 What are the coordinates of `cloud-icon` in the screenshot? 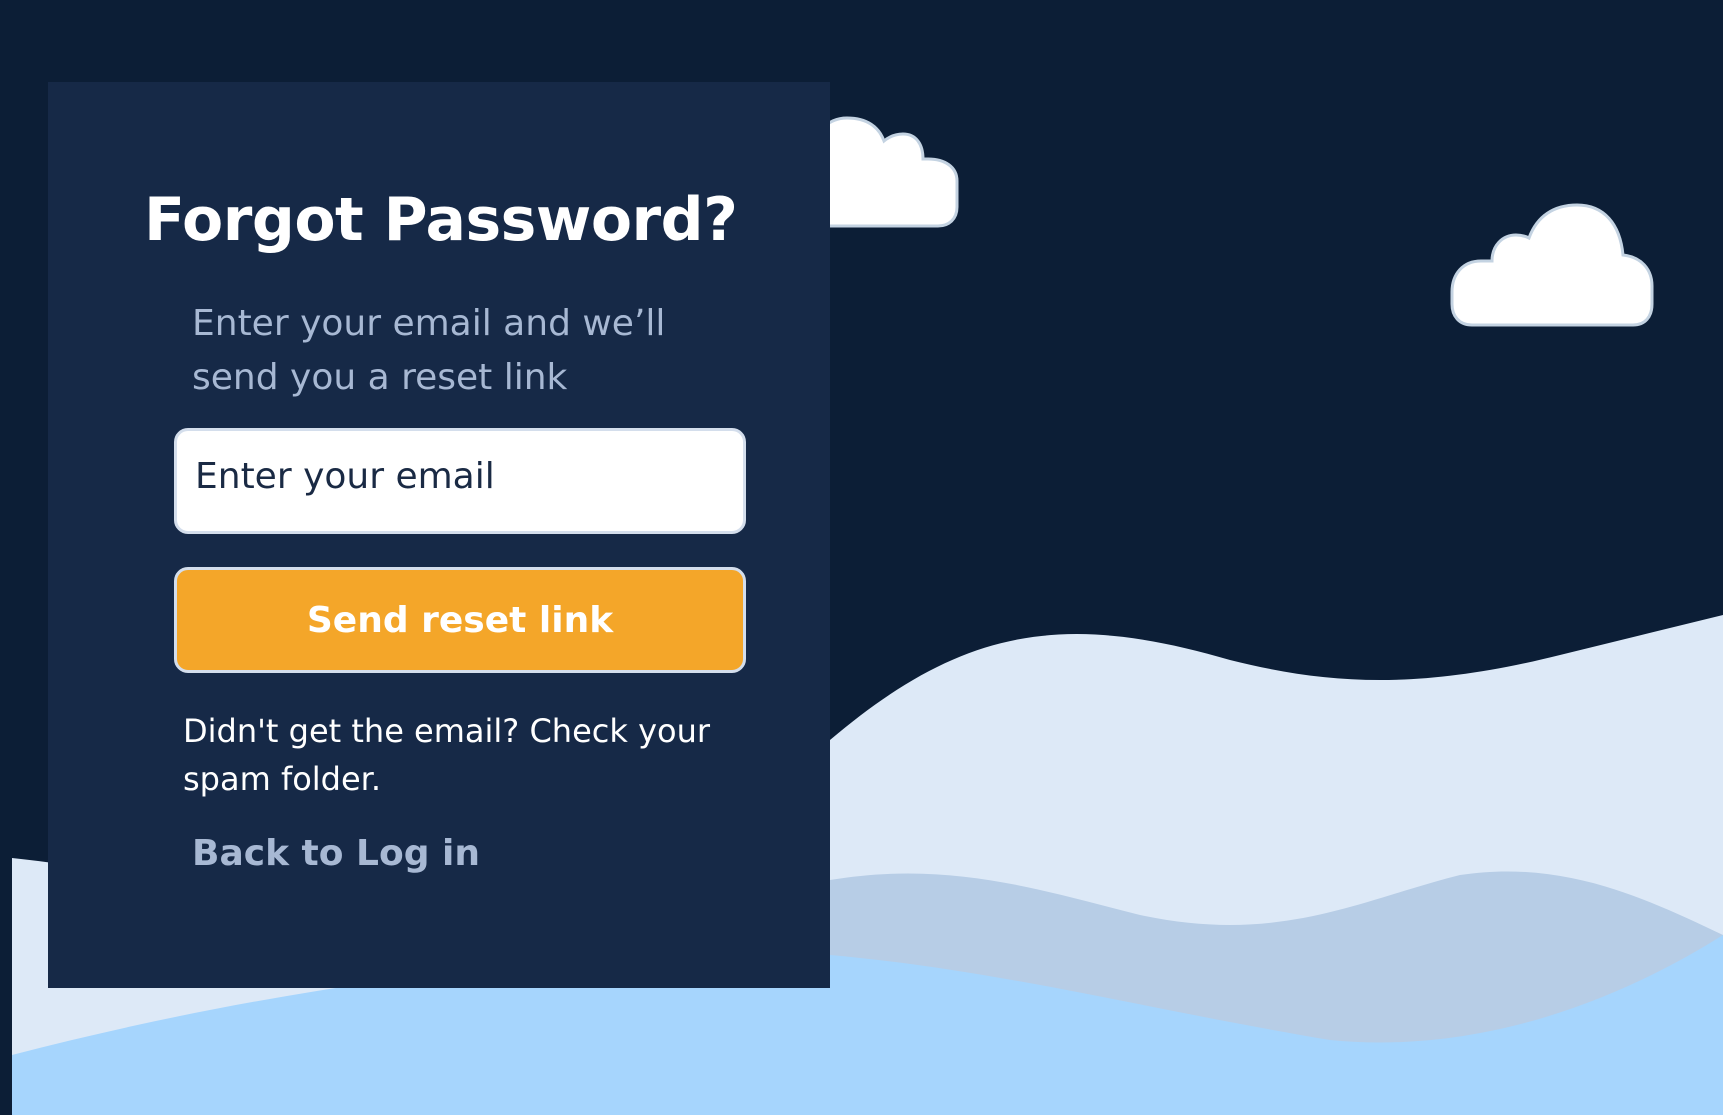 It's located at (1552, 265).